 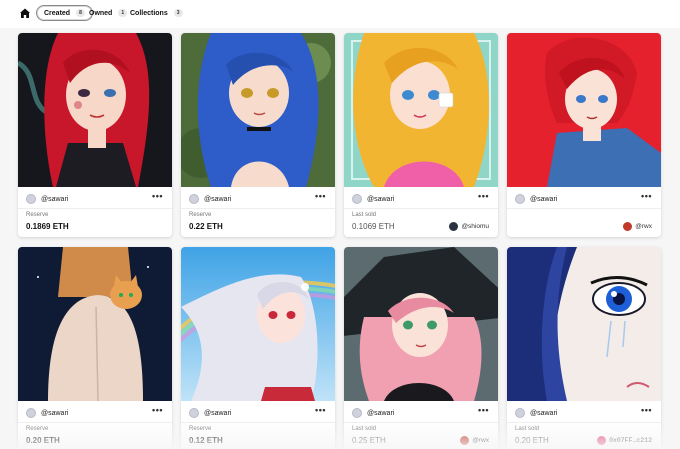 What do you see at coordinates (369, 440) in the screenshot?
I see `price-value: 0.25 ETH` at bounding box center [369, 440].